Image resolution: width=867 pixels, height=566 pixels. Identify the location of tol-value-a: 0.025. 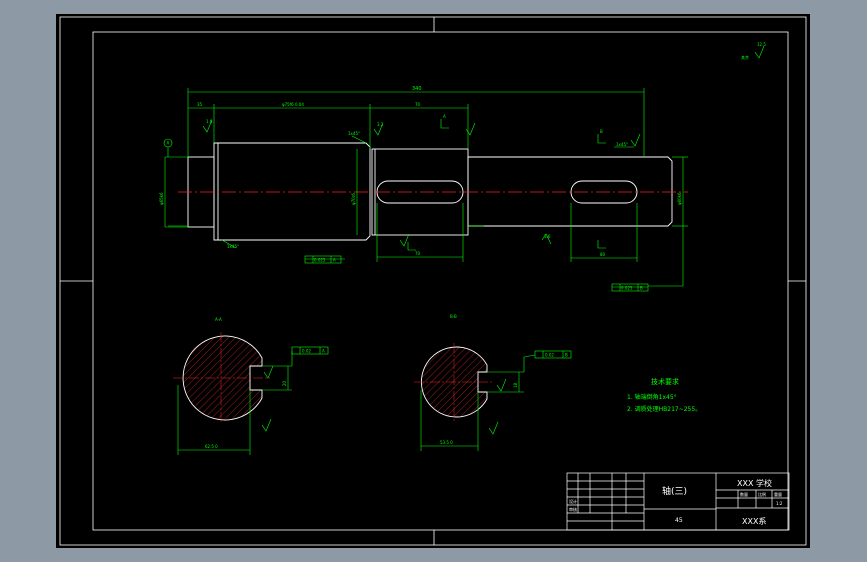
(320, 260).